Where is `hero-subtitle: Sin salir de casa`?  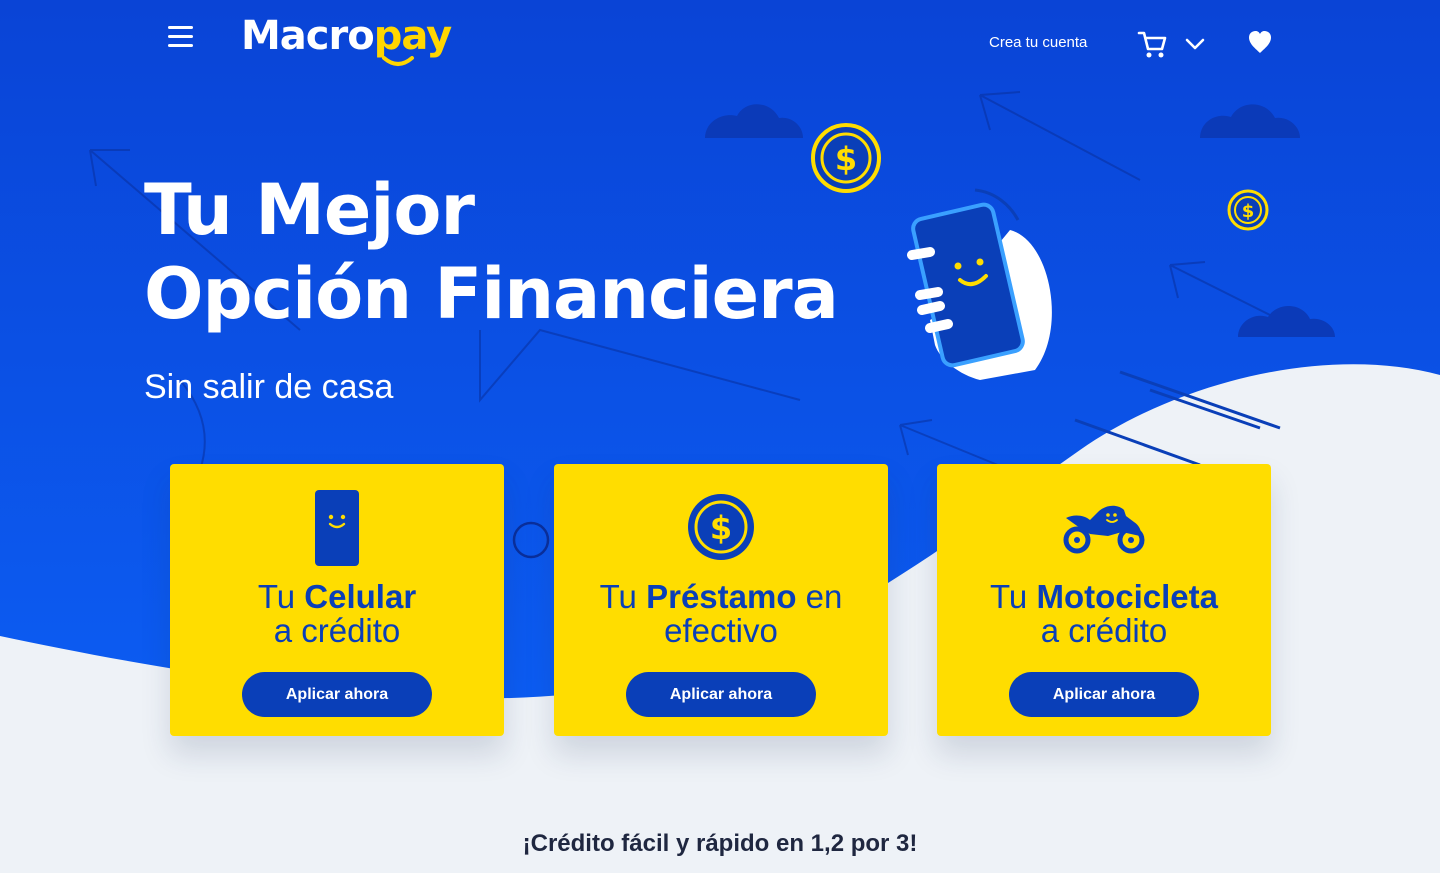
hero-subtitle: Sin salir de casa is located at coordinates (269, 387).